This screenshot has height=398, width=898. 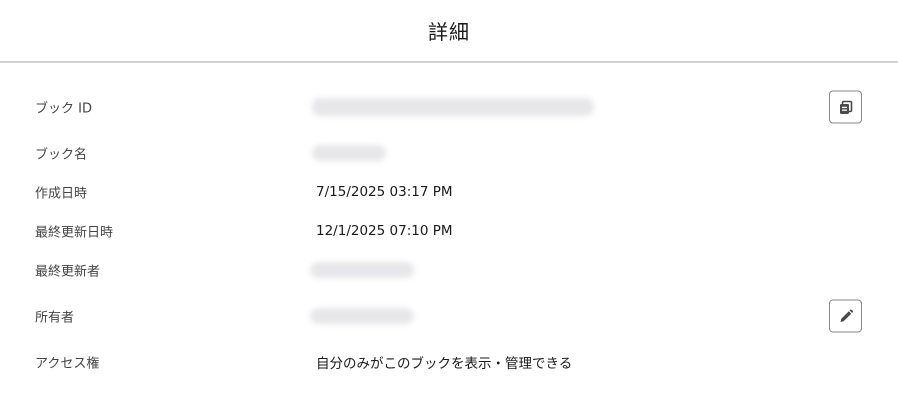 I want to click on book-name-value-redacted, so click(x=349, y=153).